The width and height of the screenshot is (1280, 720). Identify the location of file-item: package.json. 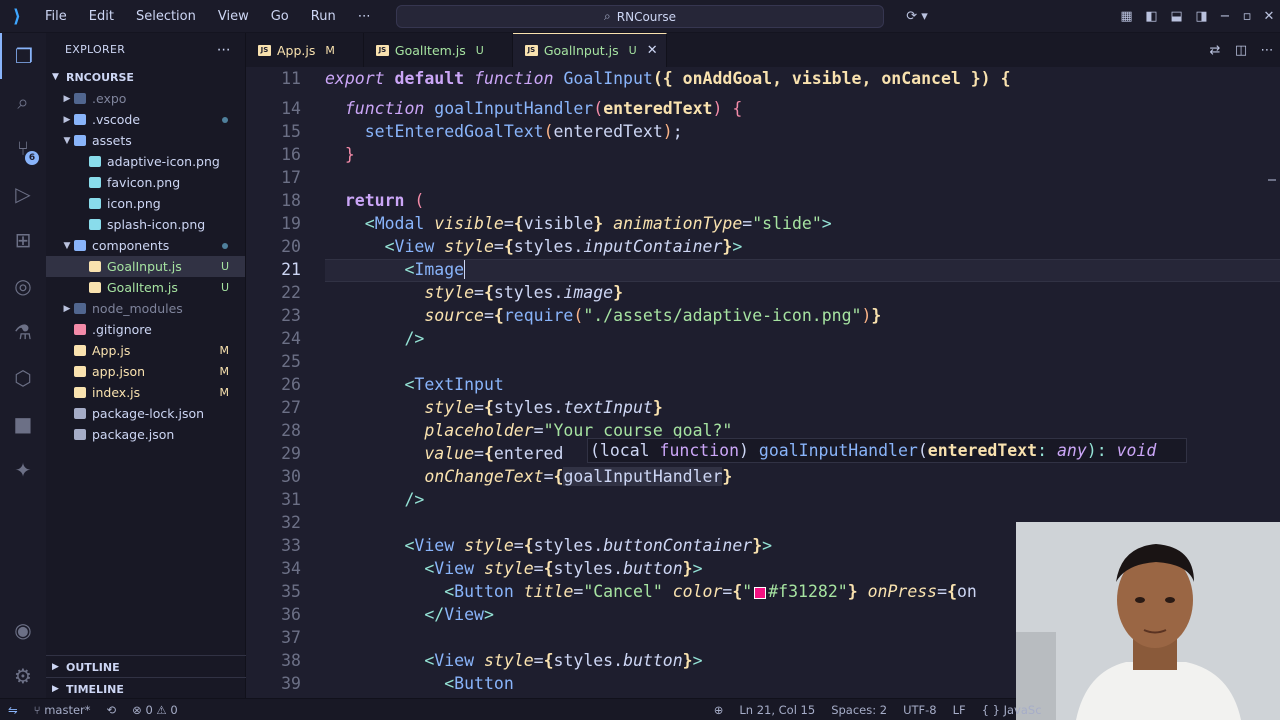
(145, 434).